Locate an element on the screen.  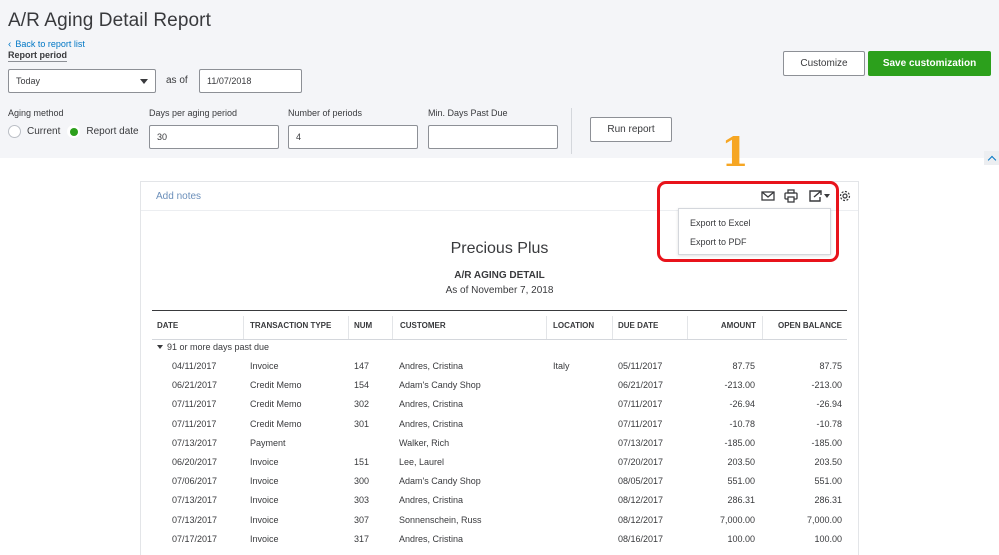
row-open-balance: 286.31 is located at coordinates (828, 500).